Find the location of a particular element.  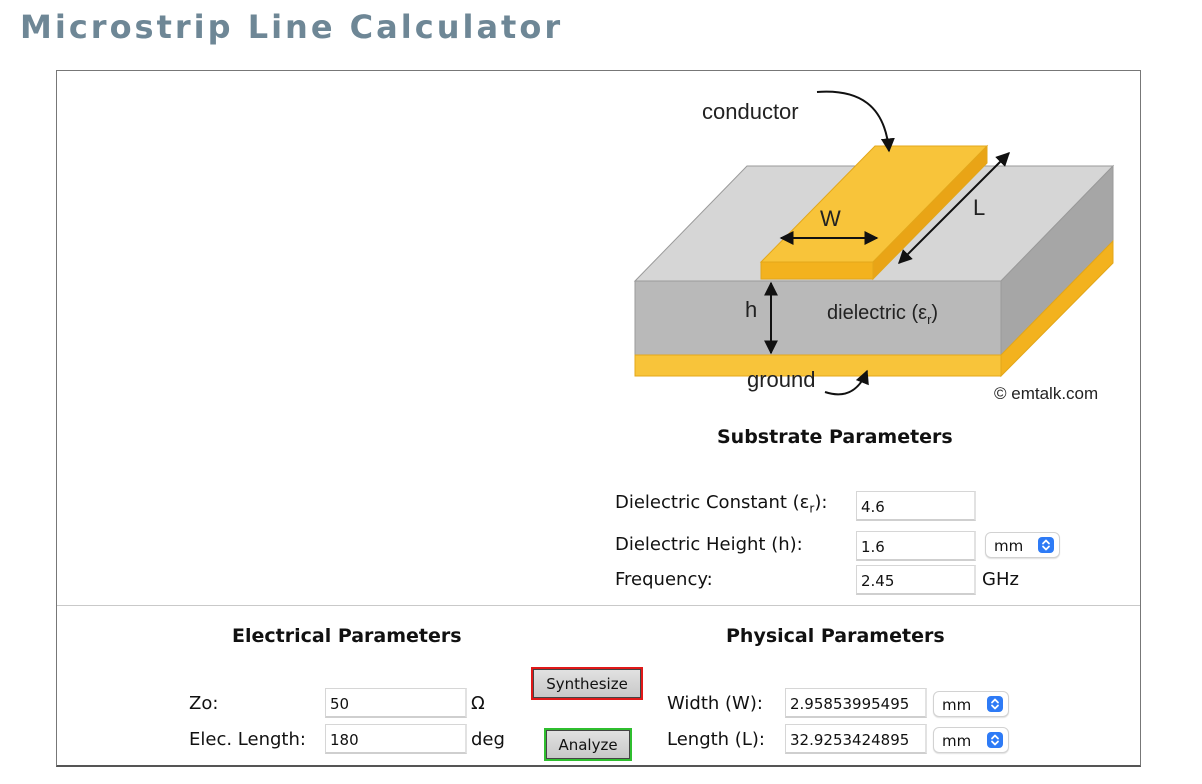

height-label: h is located at coordinates (751, 309).